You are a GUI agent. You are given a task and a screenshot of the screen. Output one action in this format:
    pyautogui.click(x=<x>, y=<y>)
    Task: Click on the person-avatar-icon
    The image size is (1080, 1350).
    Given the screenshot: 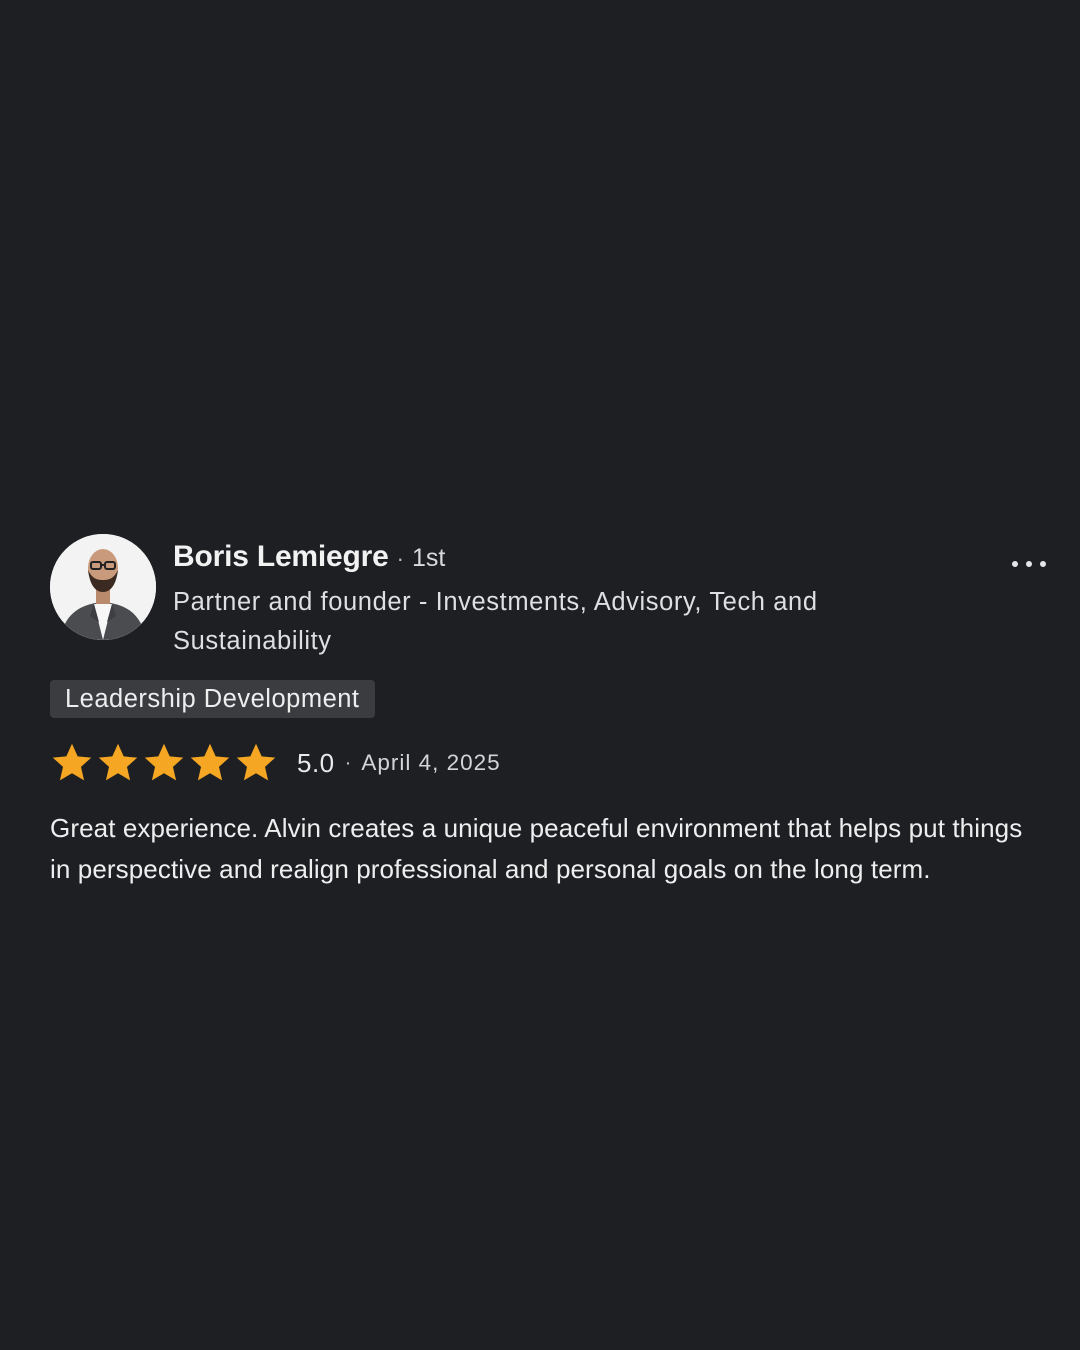 What is the action you would take?
    pyautogui.click(x=103, y=587)
    